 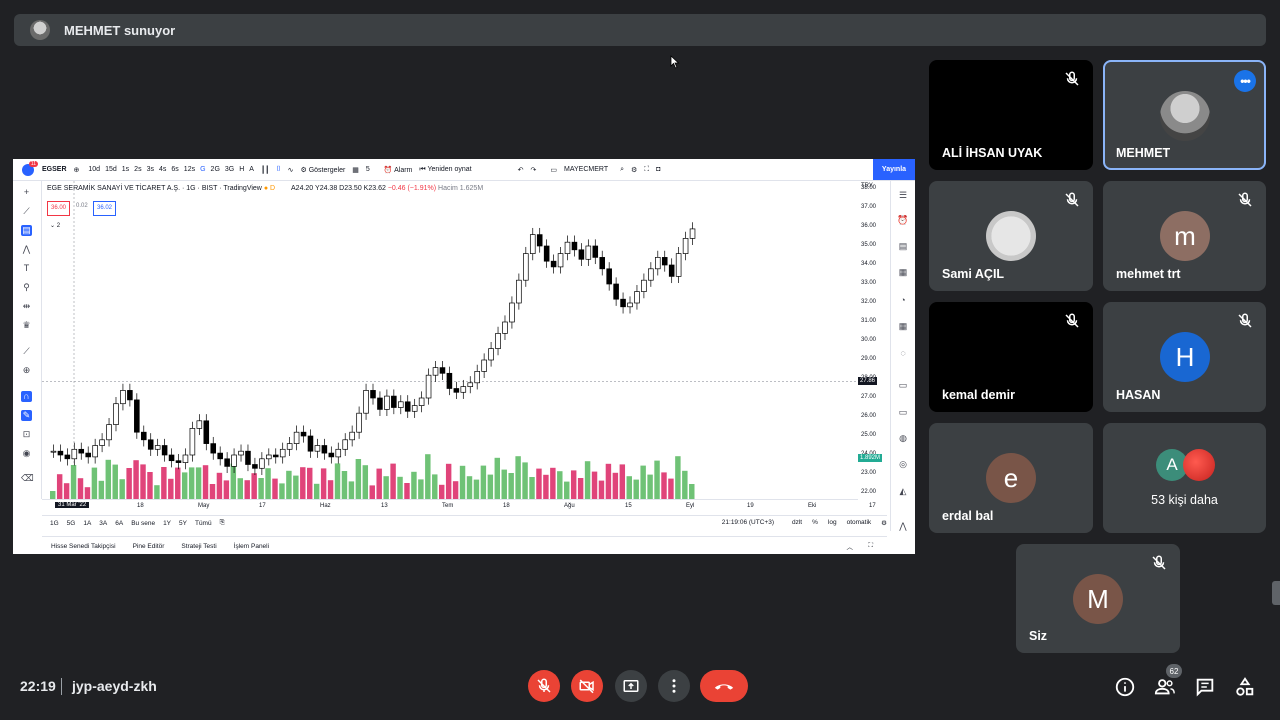 What do you see at coordinates (54, 523) in the screenshot?
I see `range-1G: 1G` at bounding box center [54, 523].